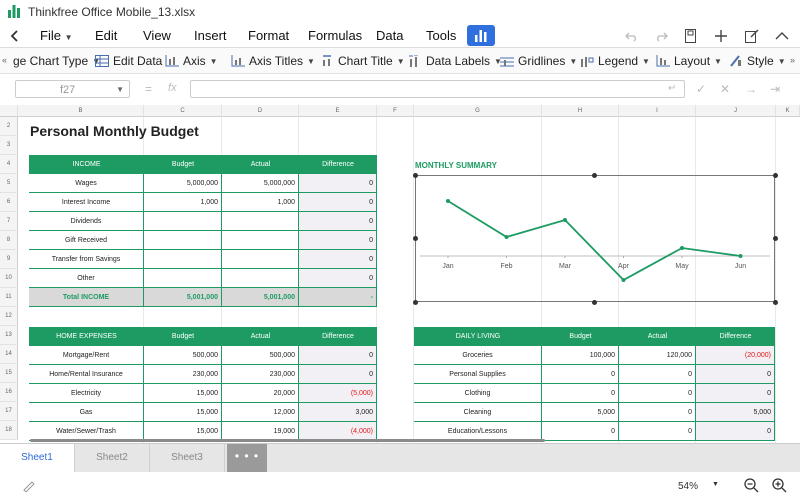  What do you see at coordinates (260, 202) in the screenshot?
I see `table-cell: 1,000` at bounding box center [260, 202].